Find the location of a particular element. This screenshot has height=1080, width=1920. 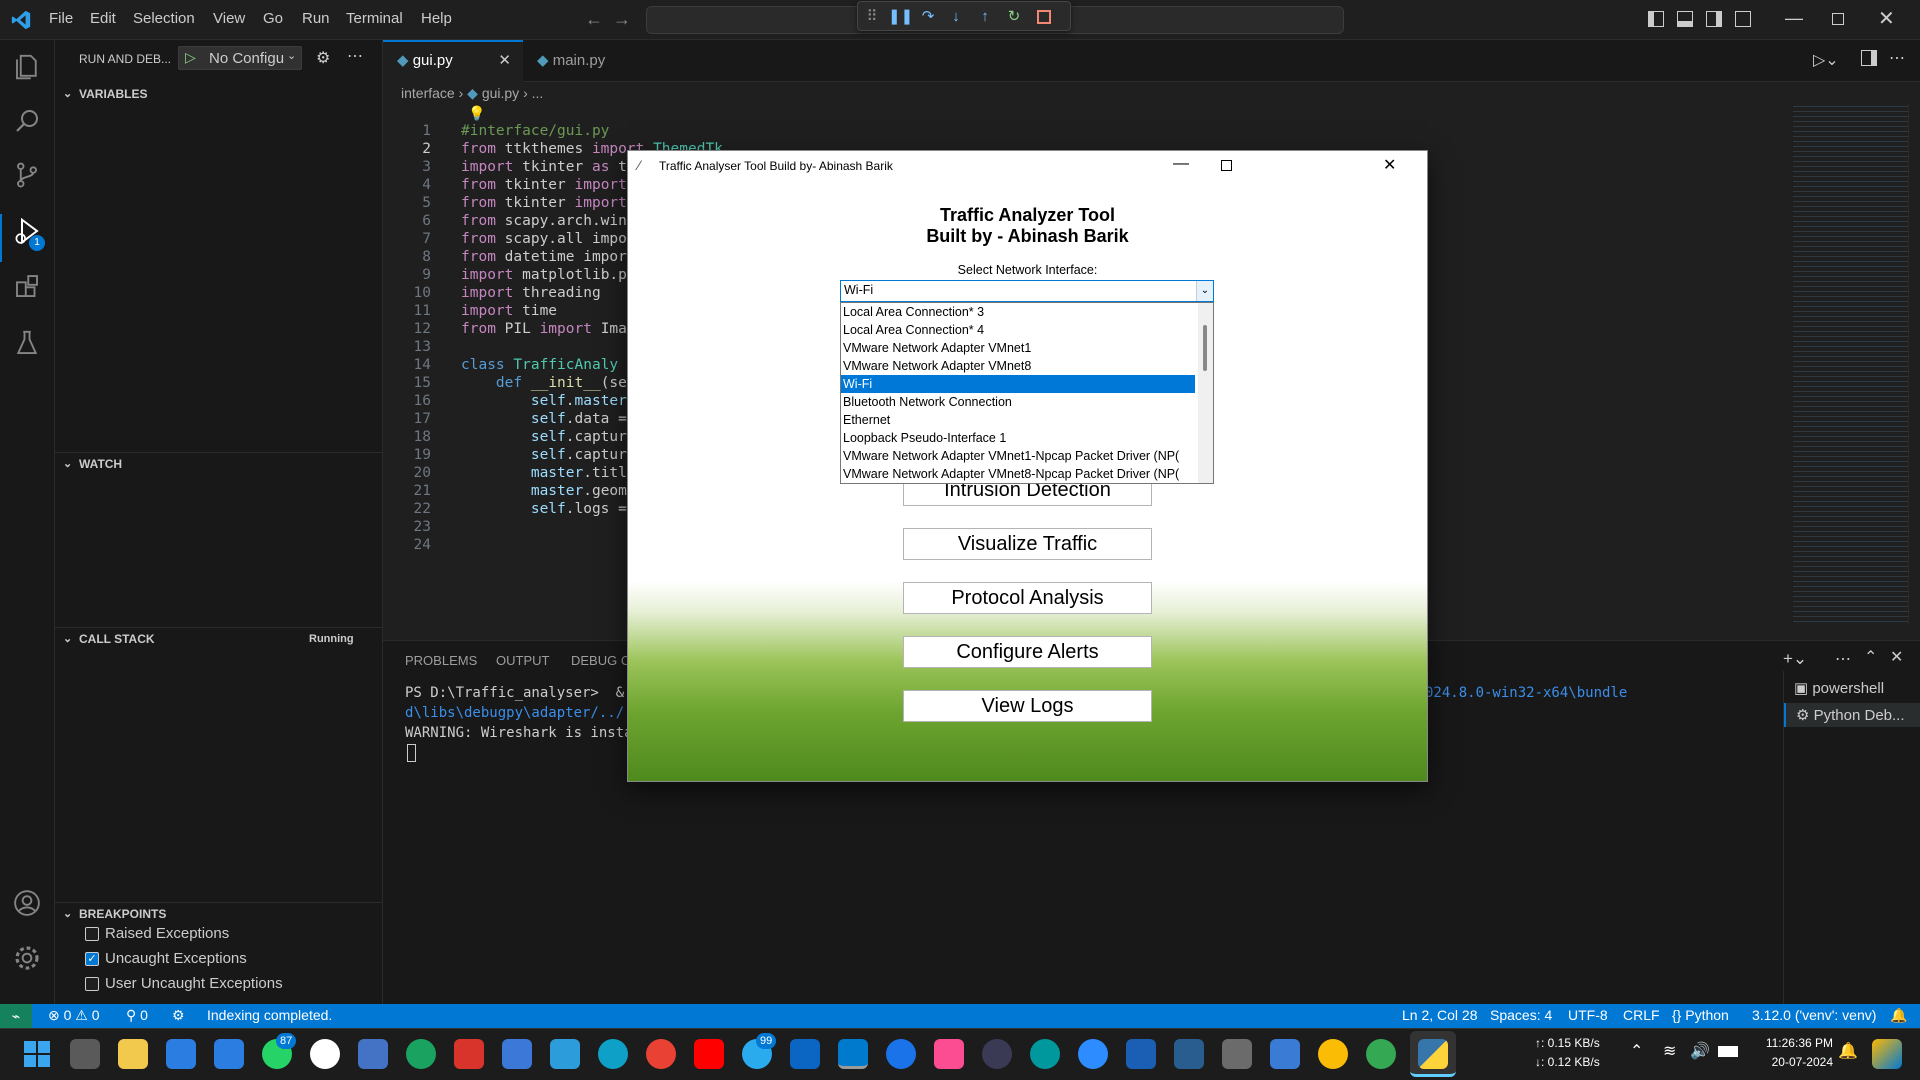

breadcrumb-file: gui.py is located at coordinates (500, 93).